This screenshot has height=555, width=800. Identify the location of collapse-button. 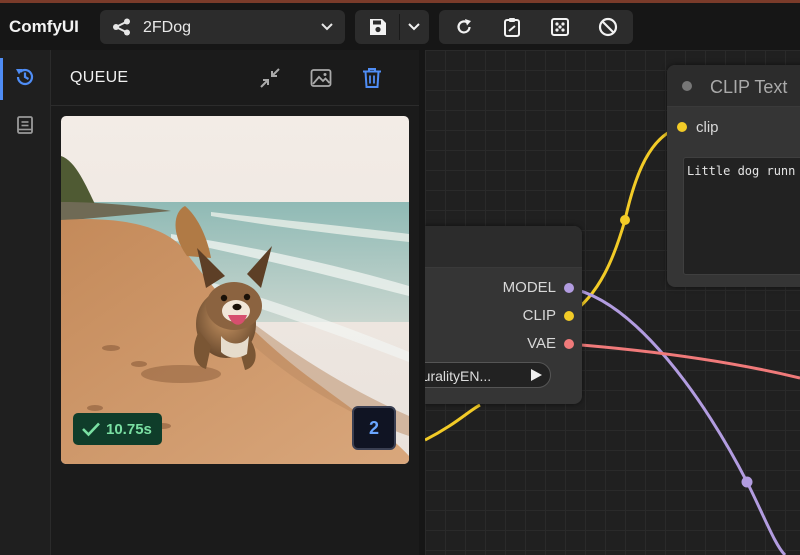
(270, 78).